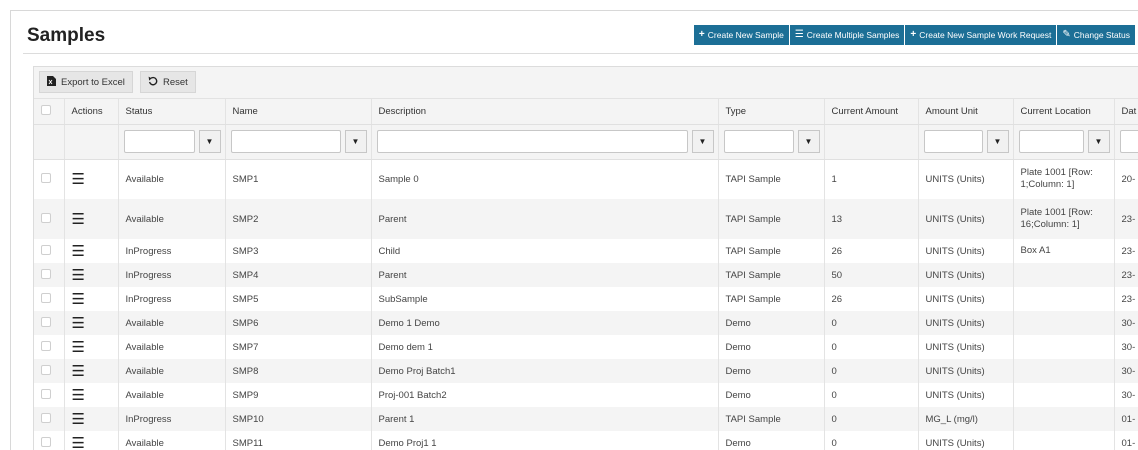 The image size is (1138, 450). I want to click on date-filter-input, so click(1128, 141).